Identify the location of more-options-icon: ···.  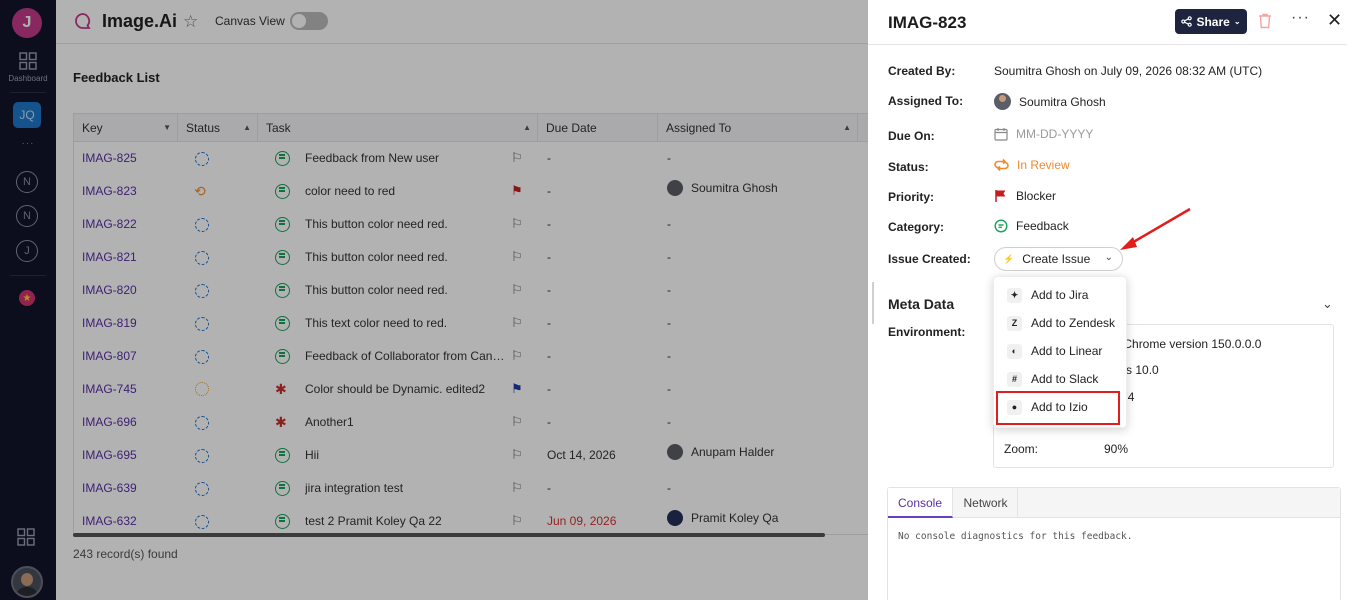
(1300, 18).